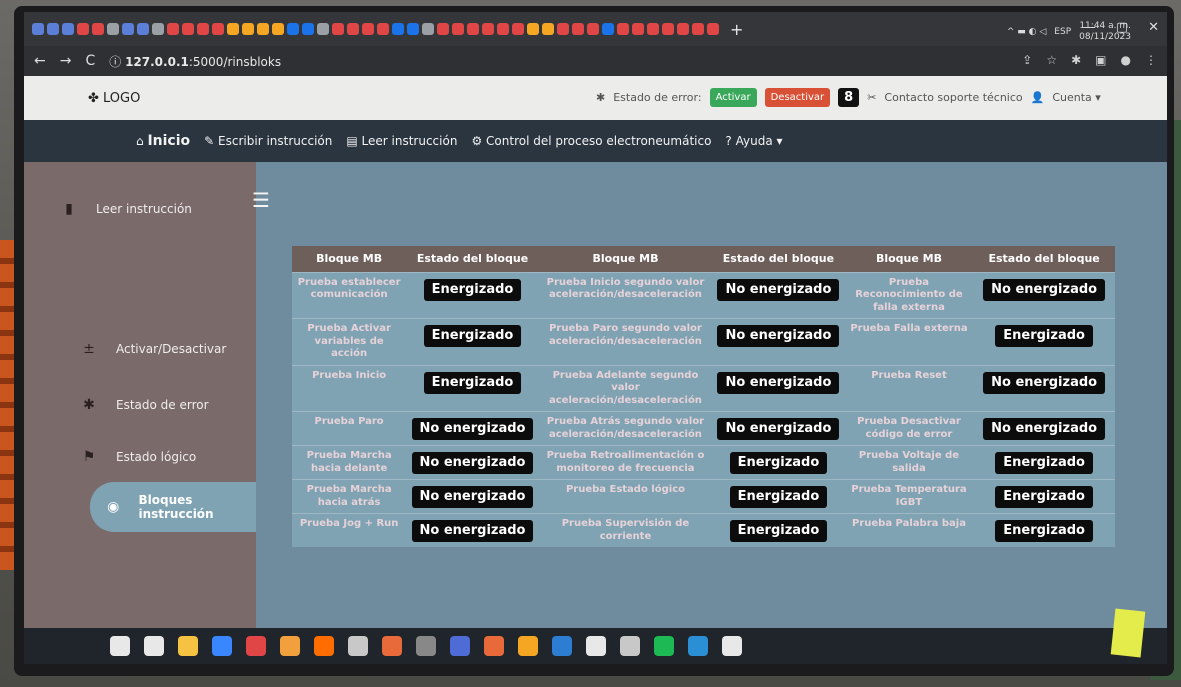 The image size is (1181, 687). Describe the element at coordinates (797, 97) in the screenshot. I see `deactivate-button: Desactivar` at that location.